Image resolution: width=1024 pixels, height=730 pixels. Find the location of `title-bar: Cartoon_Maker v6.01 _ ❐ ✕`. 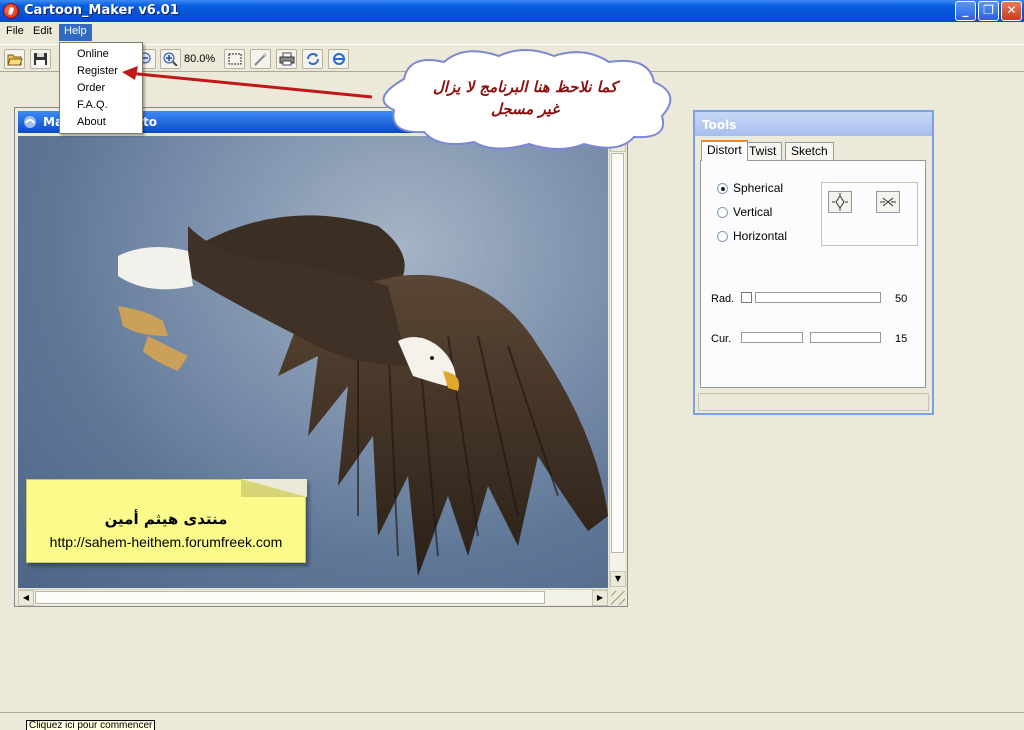

title-bar: Cartoon_Maker v6.01 _ ❐ ✕ is located at coordinates (512, 11).